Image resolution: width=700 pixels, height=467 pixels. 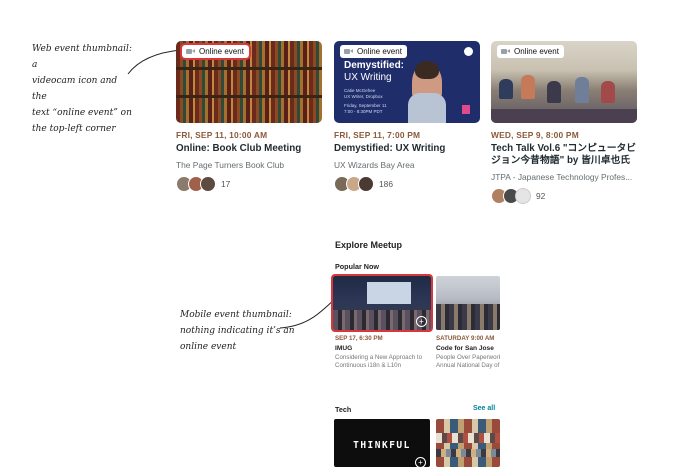 What do you see at coordinates (564, 196) in the screenshot?
I see `attendees: 92` at bounding box center [564, 196].